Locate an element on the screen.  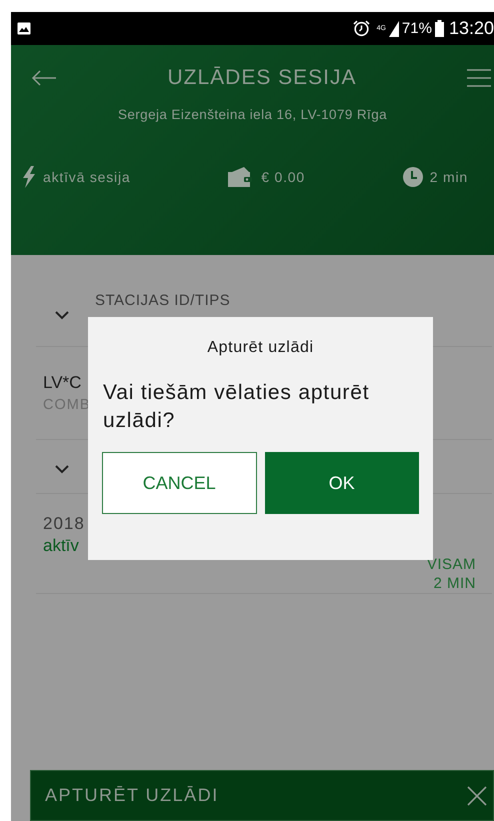
menu-icon is located at coordinates (479, 78).